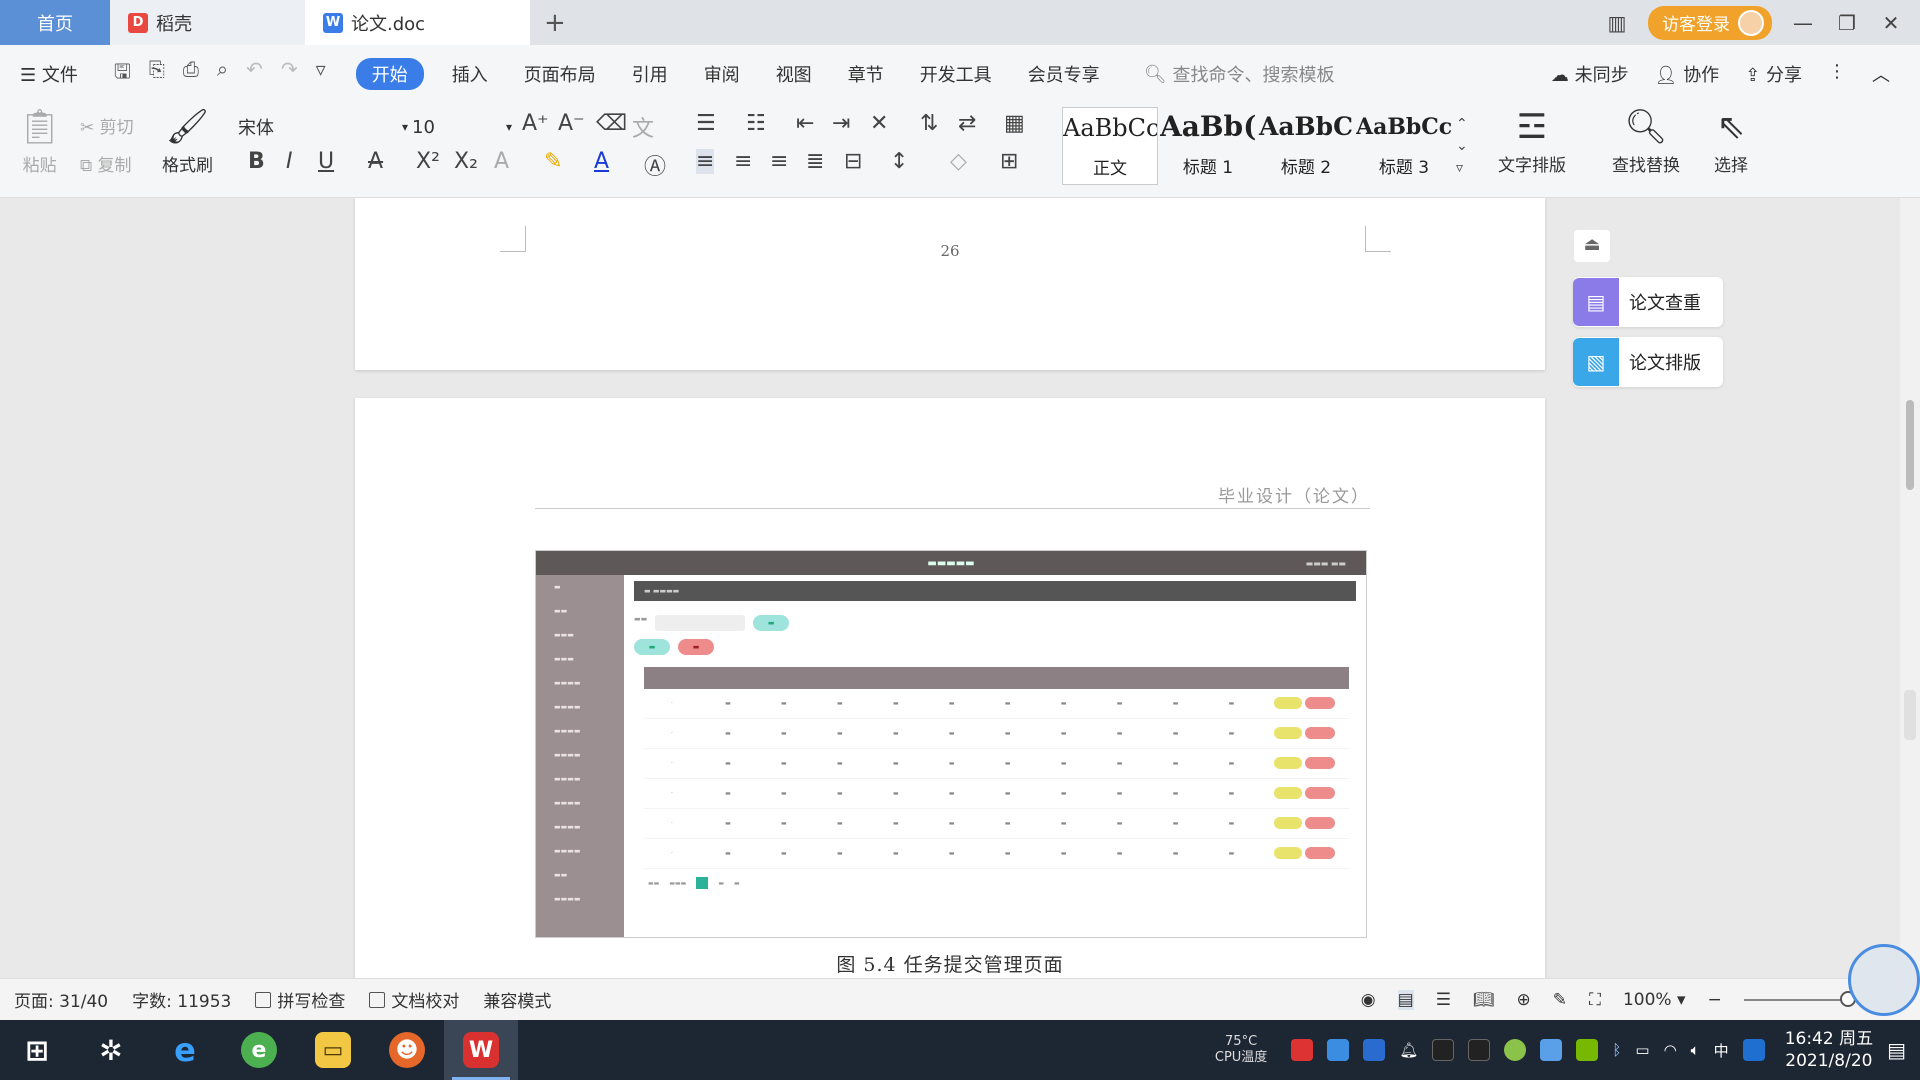 The width and height of the screenshot is (1920, 1080). What do you see at coordinates (958, 161) in the screenshot?
I see `shading-icon: ◇` at bounding box center [958, 161].